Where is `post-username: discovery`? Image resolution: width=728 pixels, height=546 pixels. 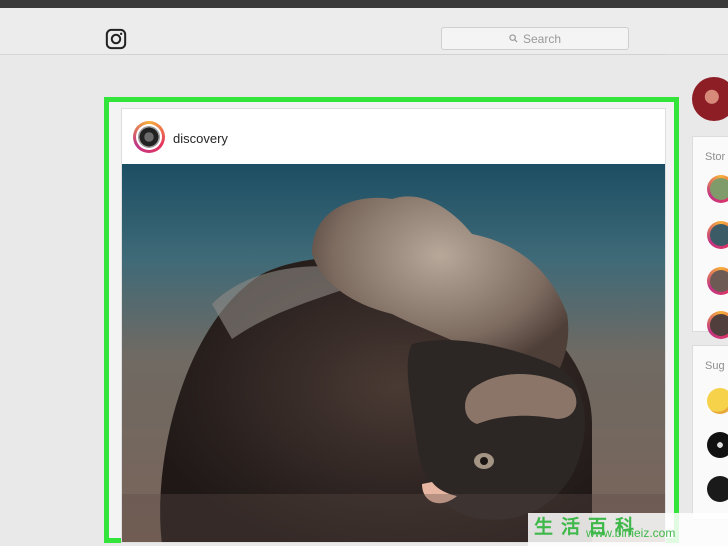 post-username: discovery is located at coordinates (200, 138).